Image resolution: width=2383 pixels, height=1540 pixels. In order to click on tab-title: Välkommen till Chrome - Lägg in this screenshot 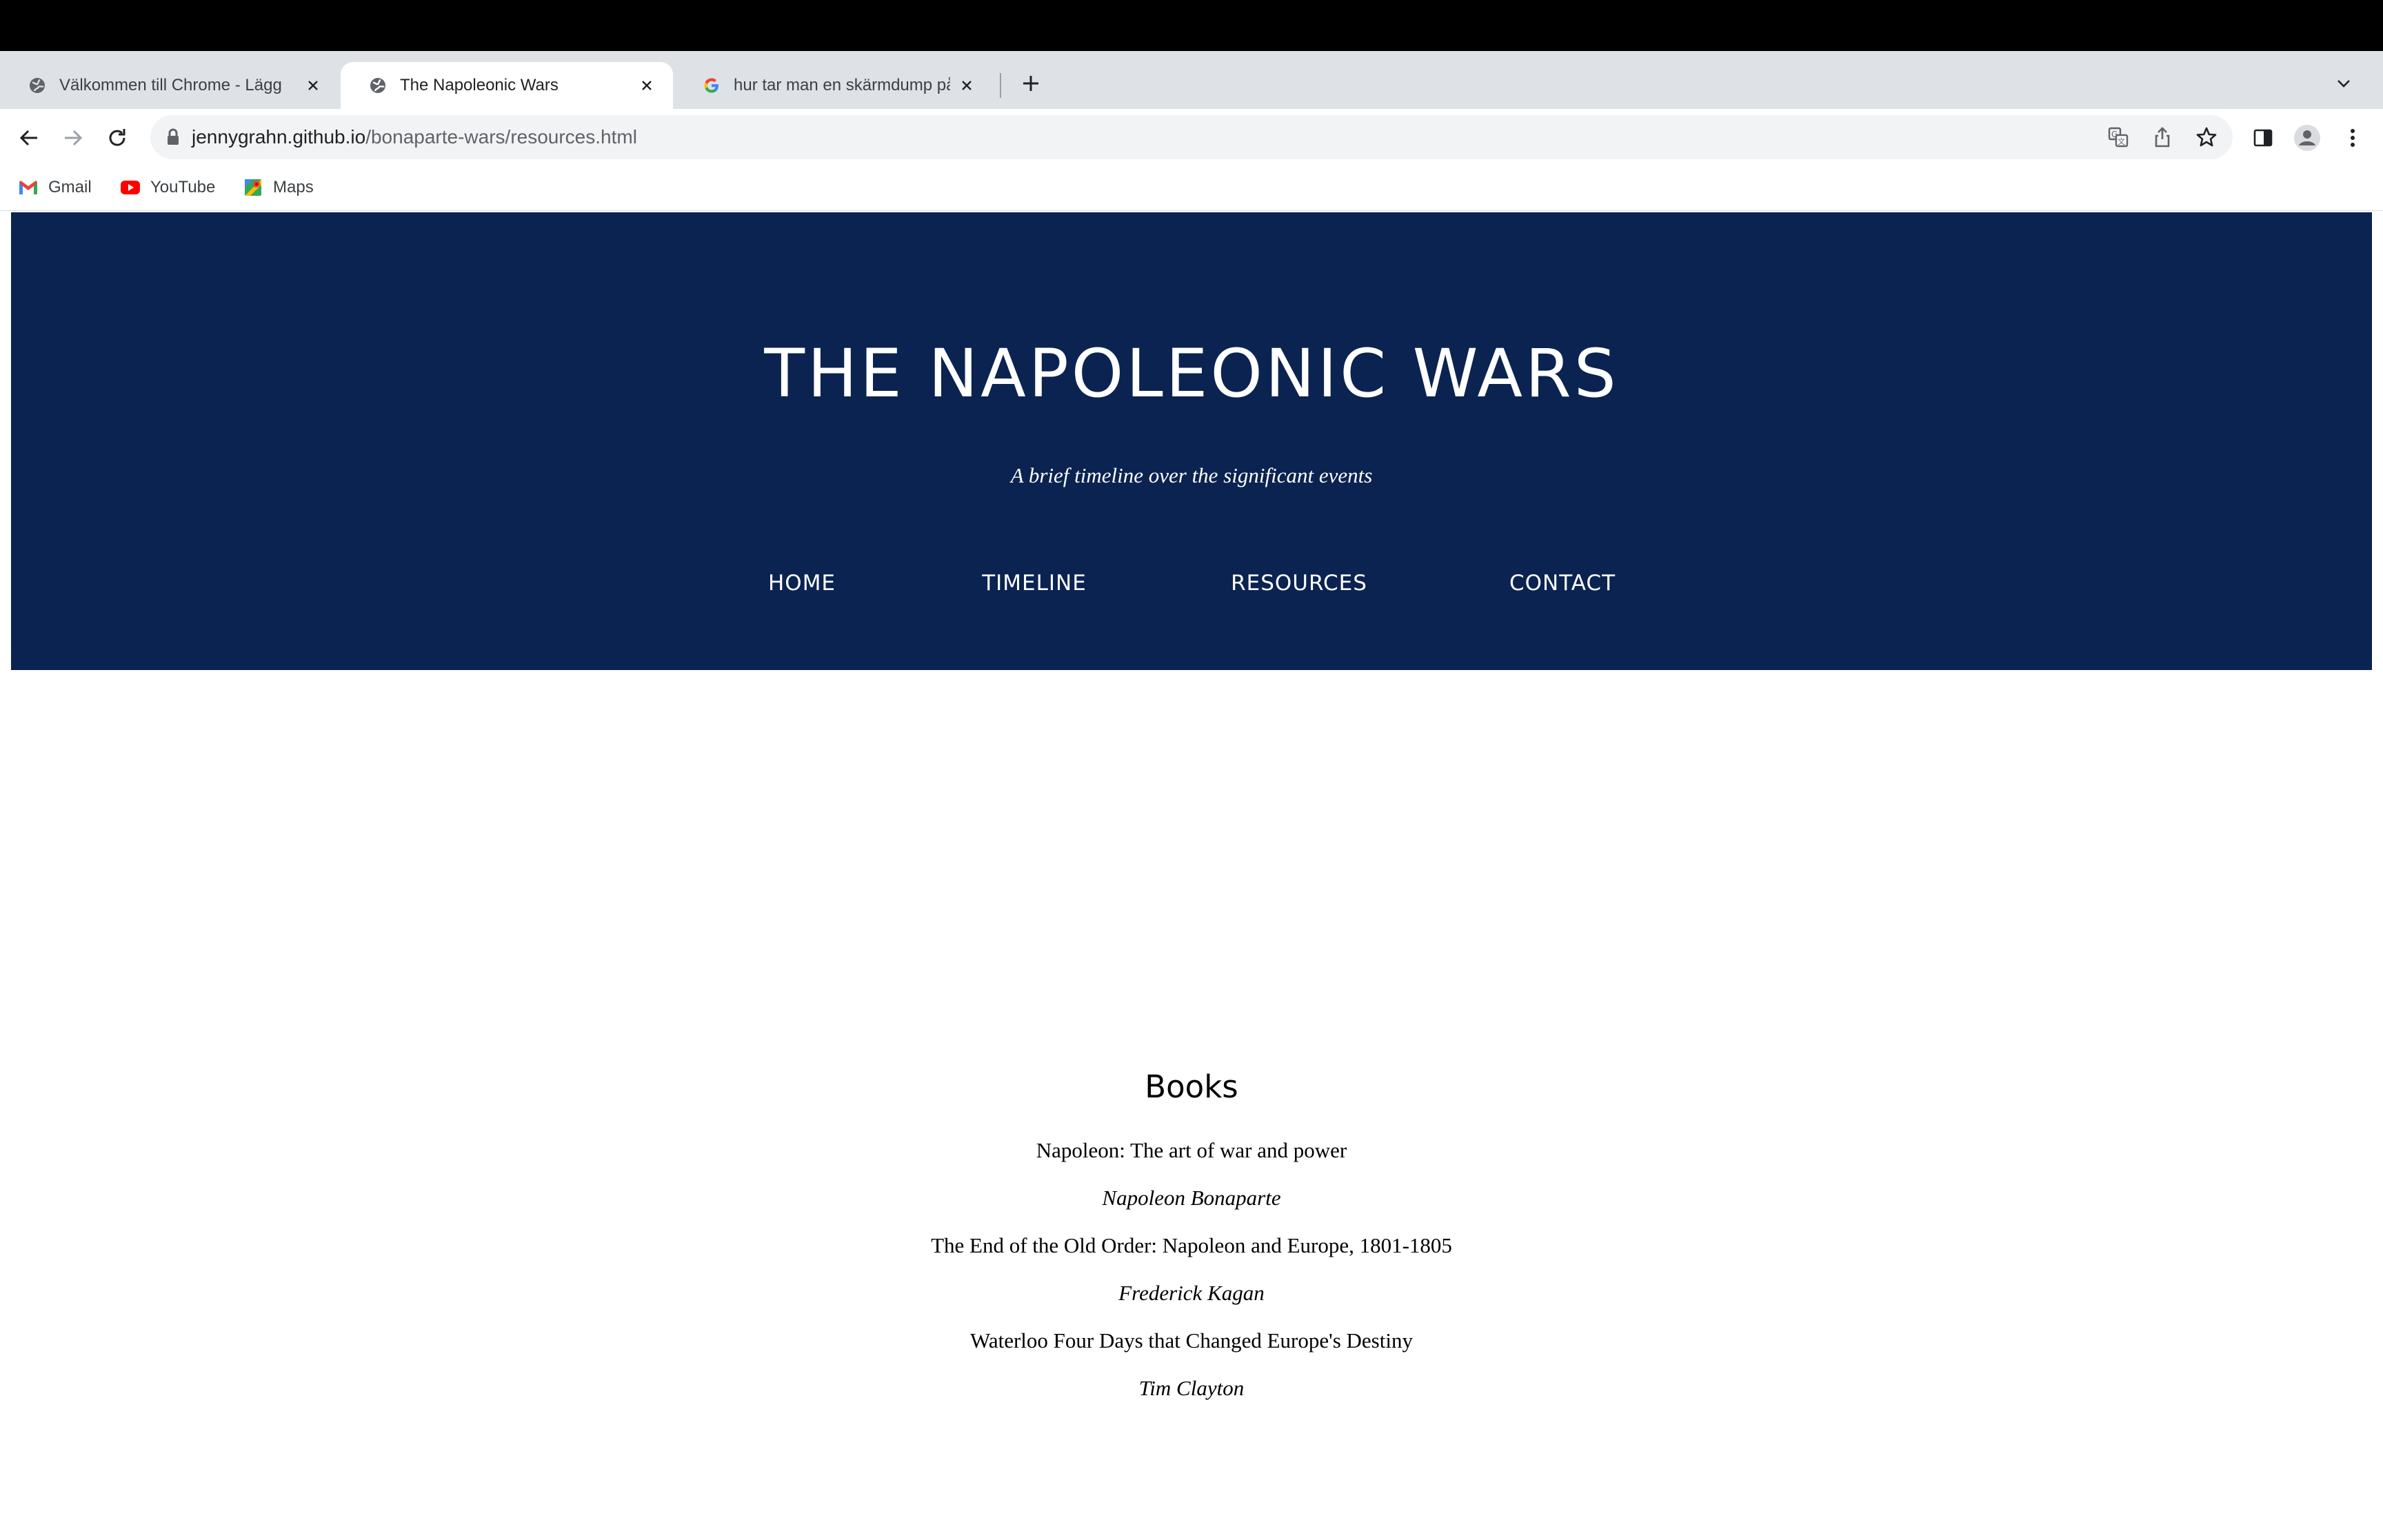, I will do `click(170, 85)`.